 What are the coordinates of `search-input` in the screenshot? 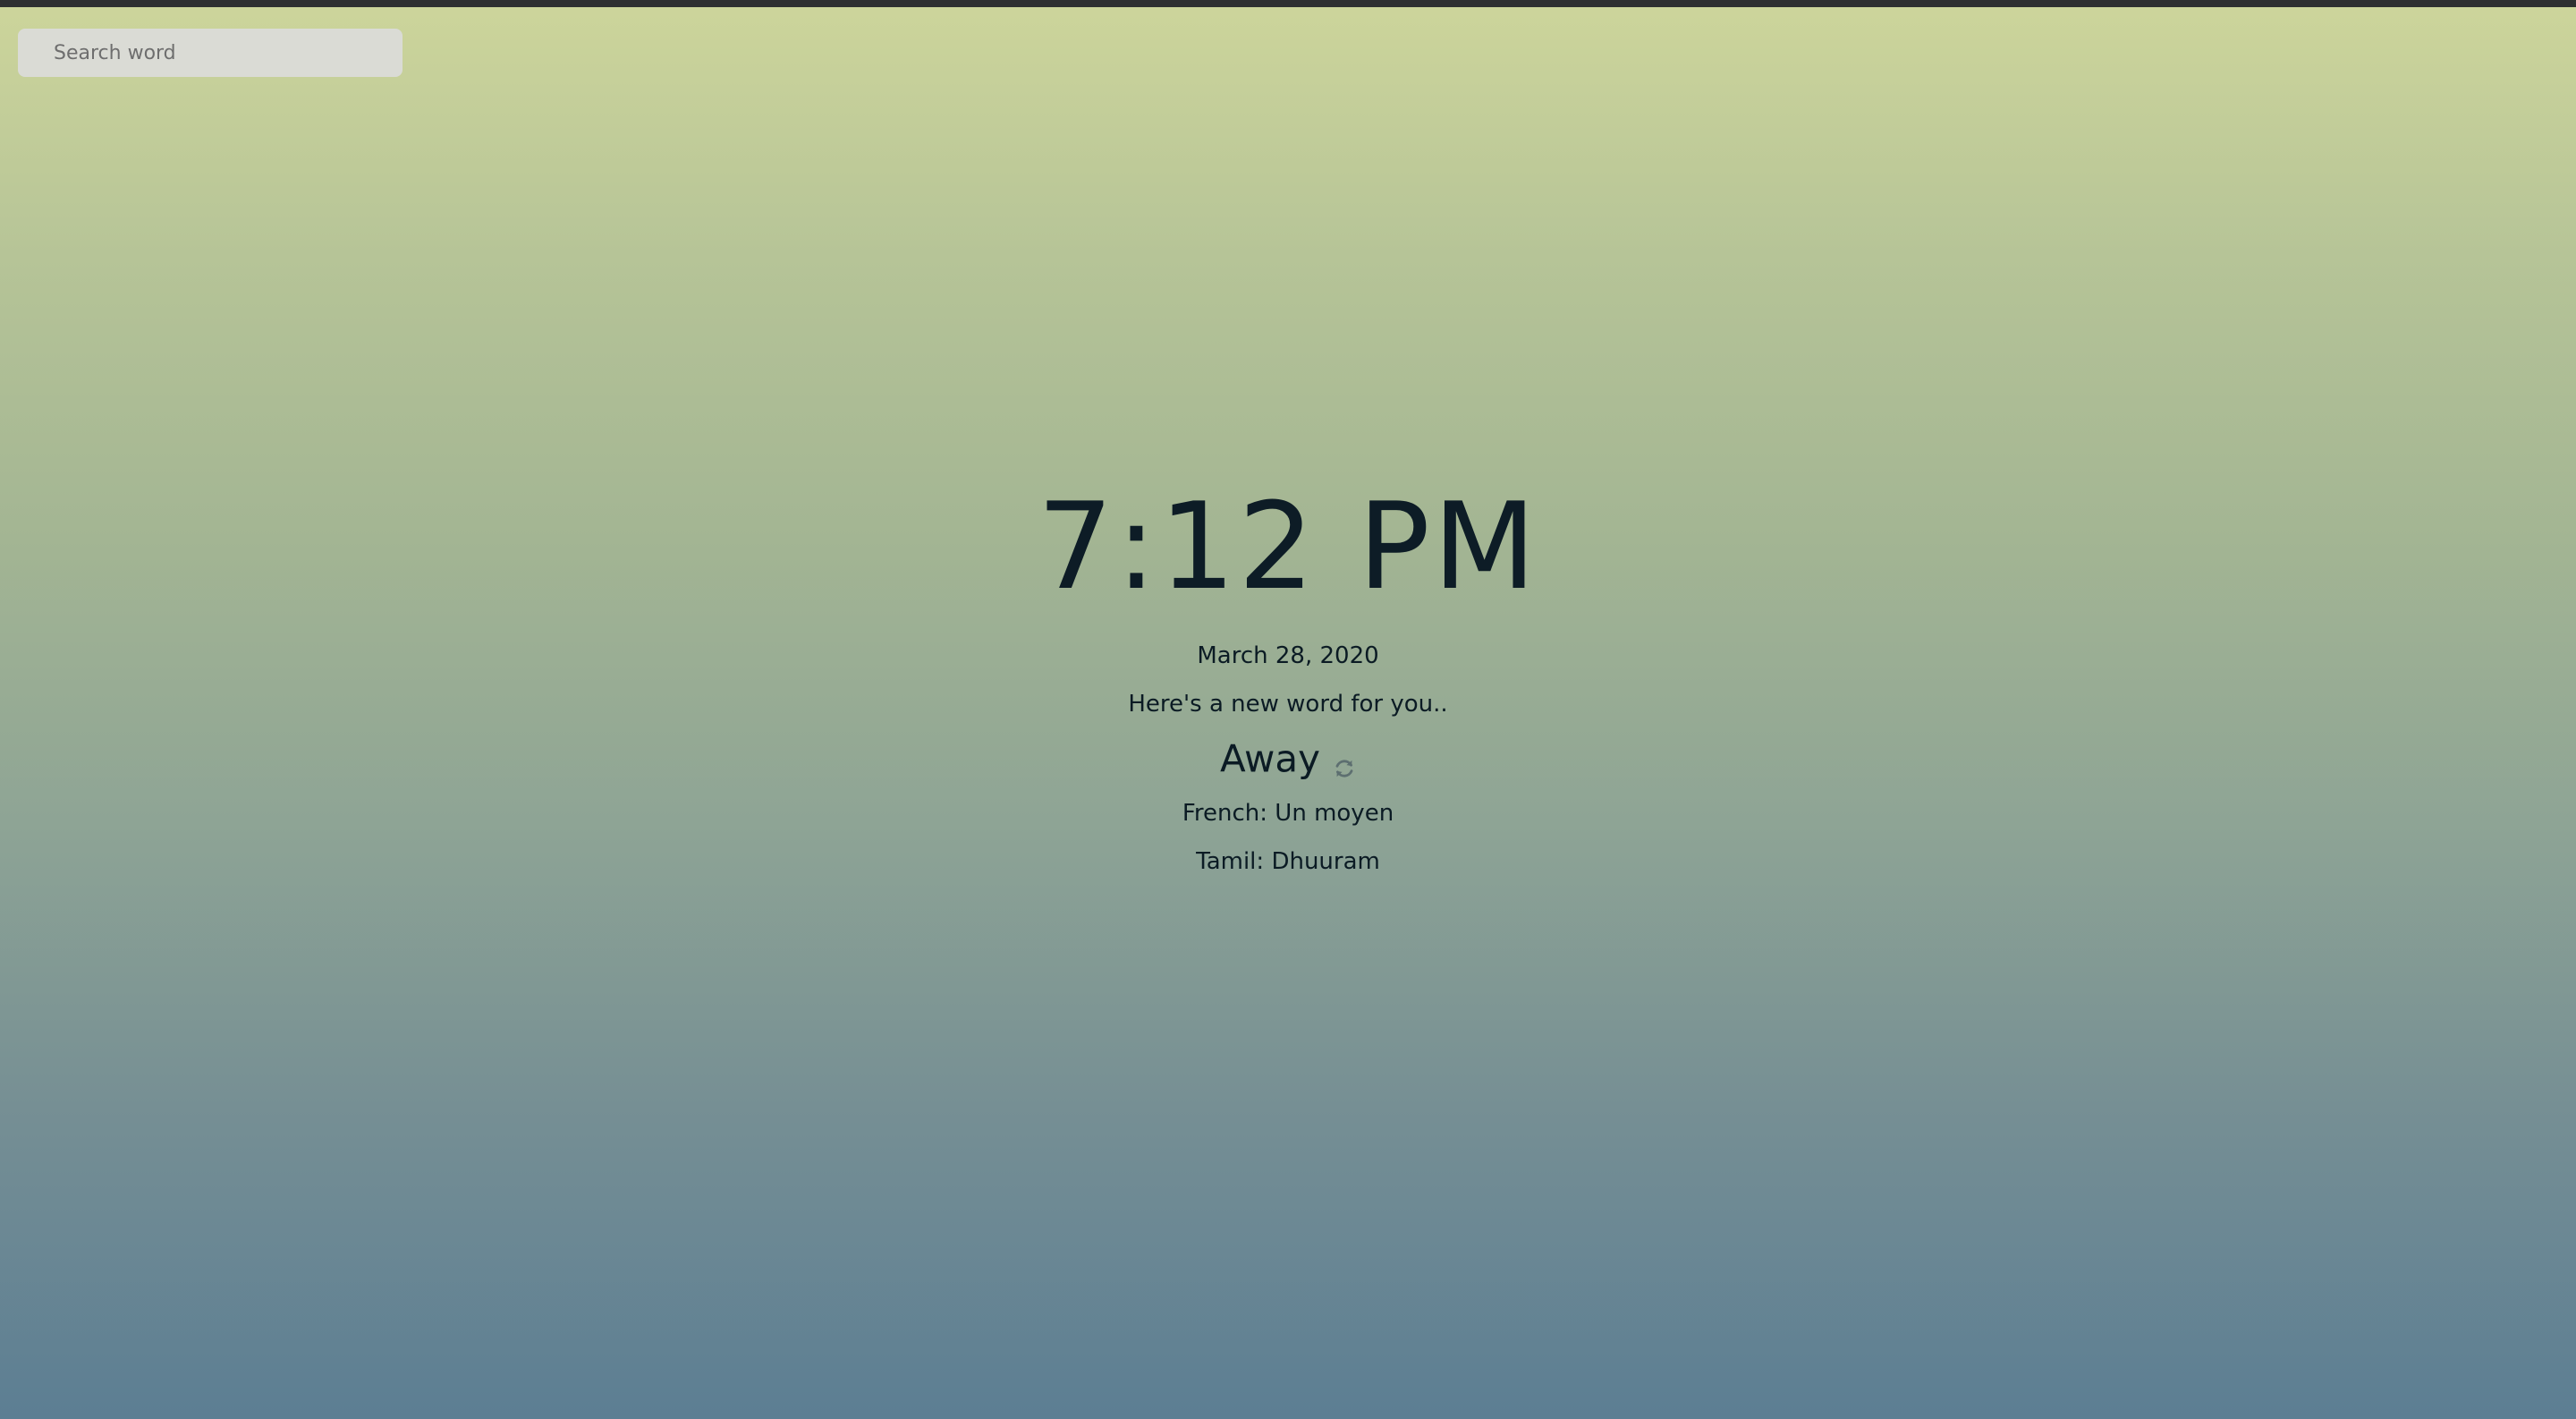 It's located at (210, 53).